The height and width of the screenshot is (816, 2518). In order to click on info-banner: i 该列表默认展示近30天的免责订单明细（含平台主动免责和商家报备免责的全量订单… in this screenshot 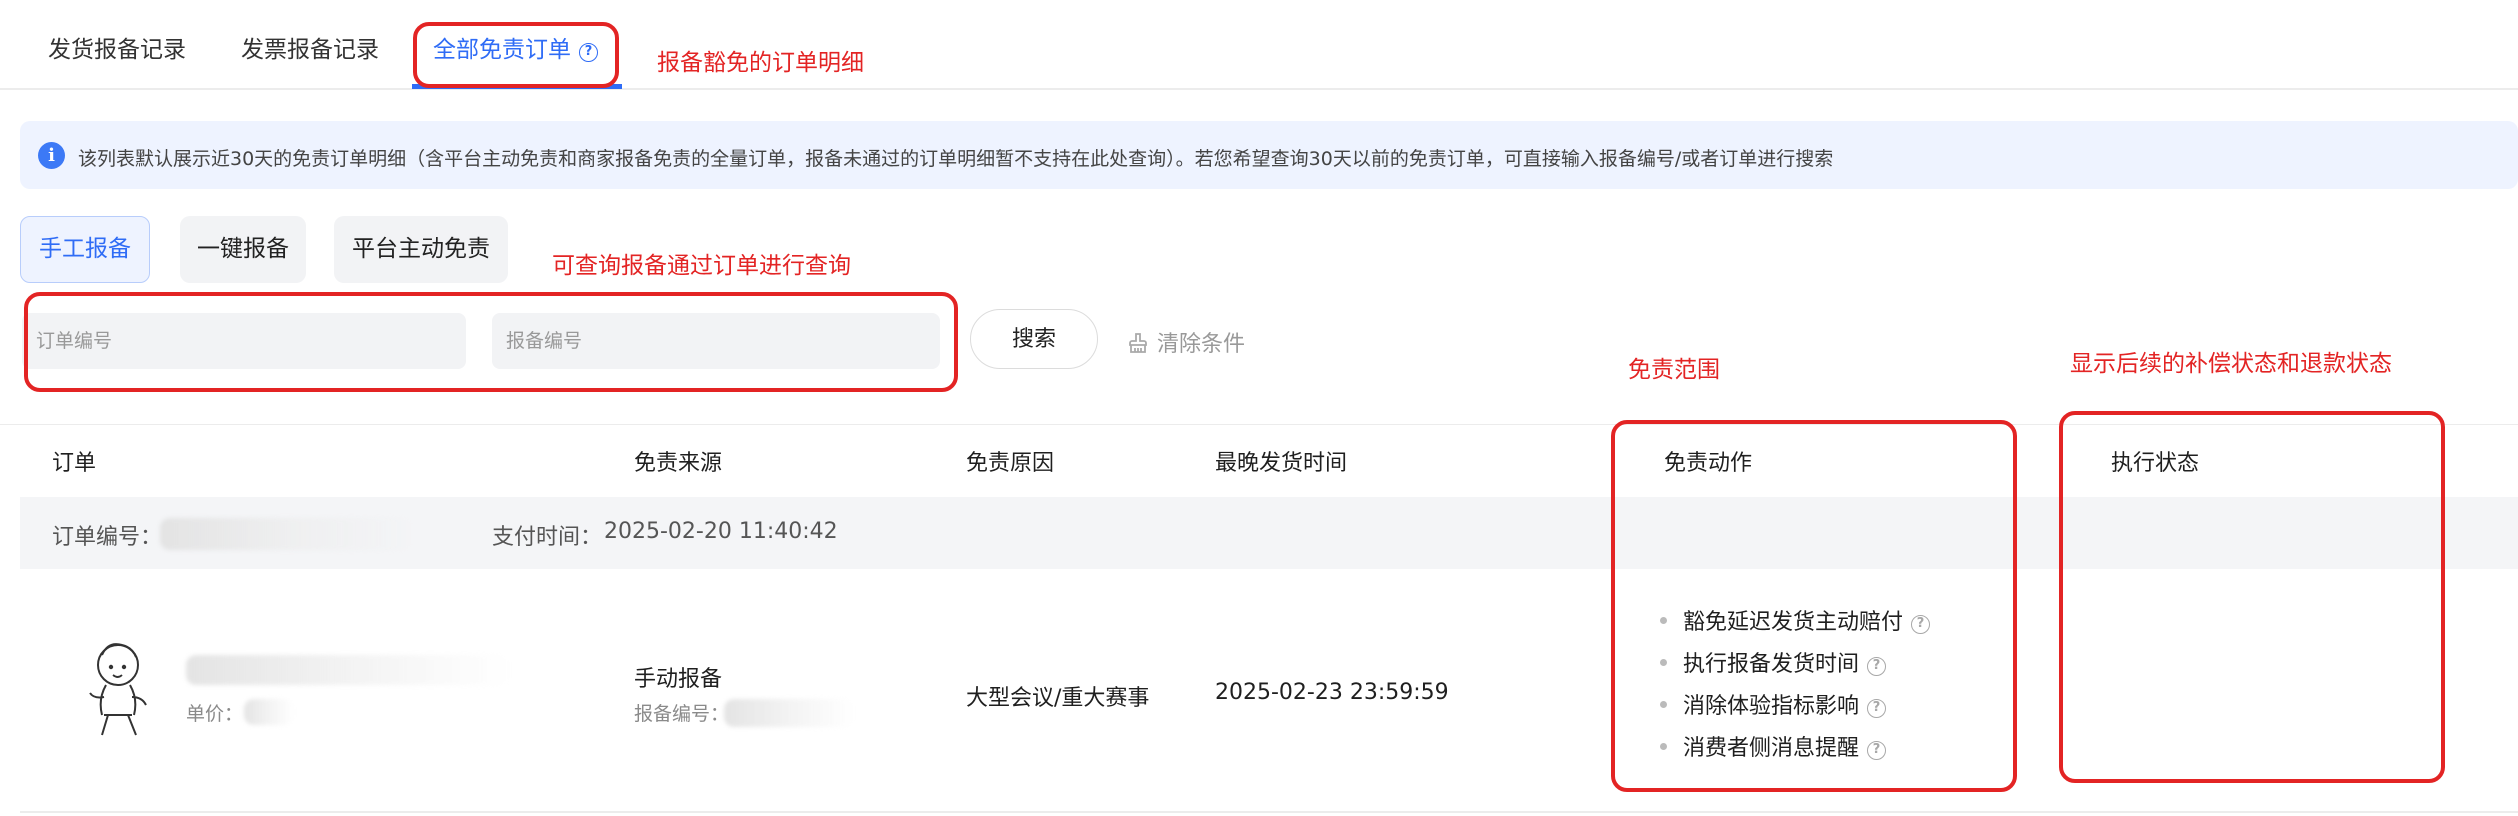, I will do `click(1269, 155)`.